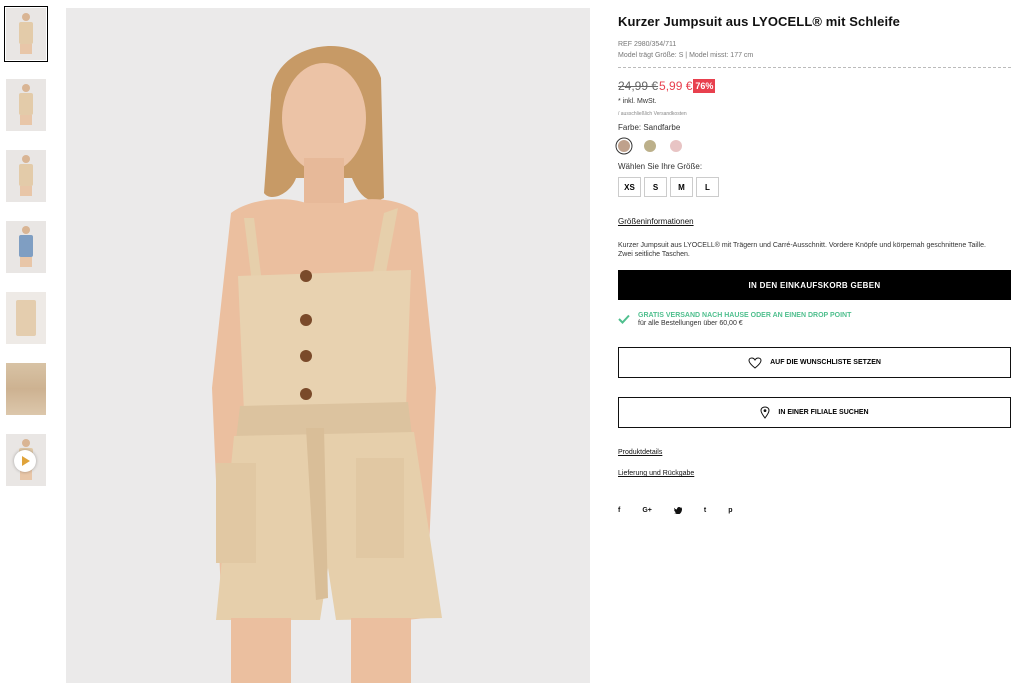  What do you see at coordinates (814, 187) in the screenshot?
I see `size-selector: XS S M L` at bounding box center [814, 187].